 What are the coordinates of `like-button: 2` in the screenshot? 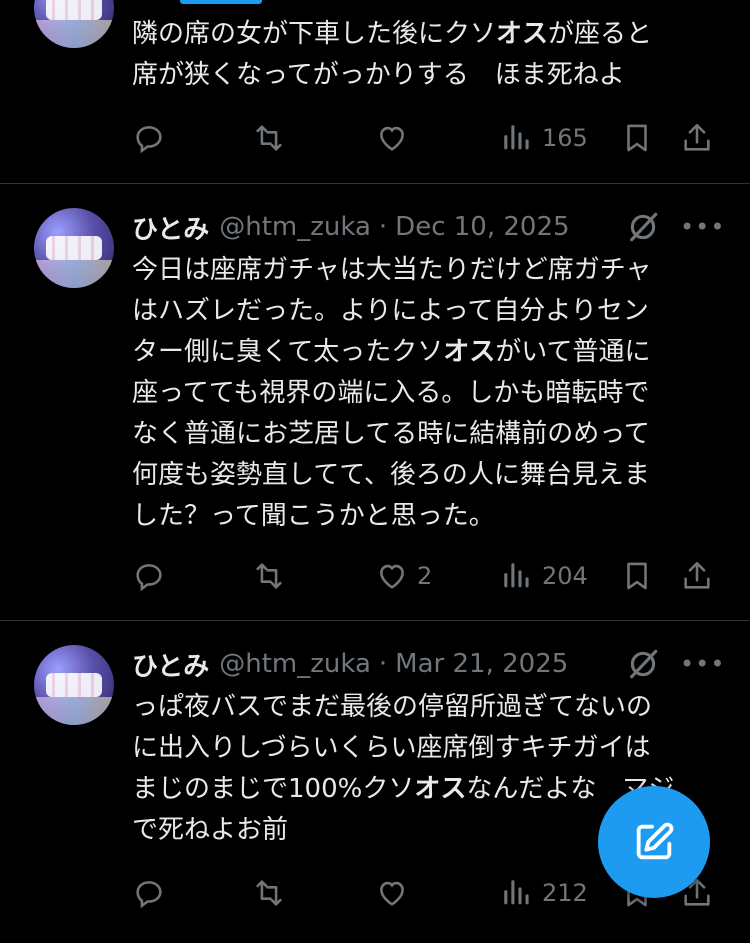 It's located at (403, 576).